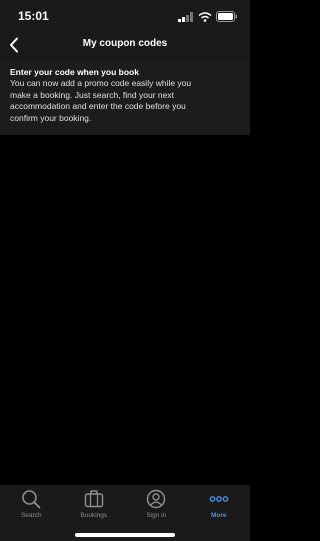 Image resolution: width=320 pixels, height=541 pixels. I want to click on nav-bar: My coupon codes, so click(125, 45).